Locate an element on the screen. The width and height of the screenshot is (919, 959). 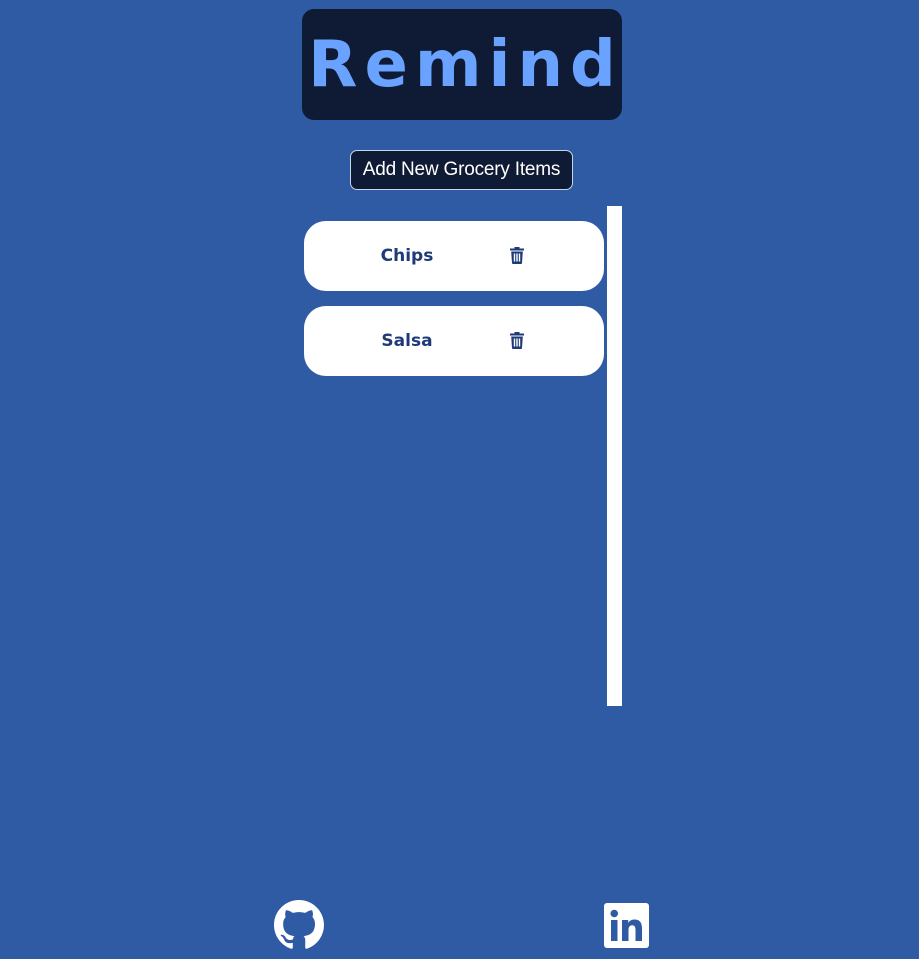
linkedin-icon is located at coordinates (626, 925).